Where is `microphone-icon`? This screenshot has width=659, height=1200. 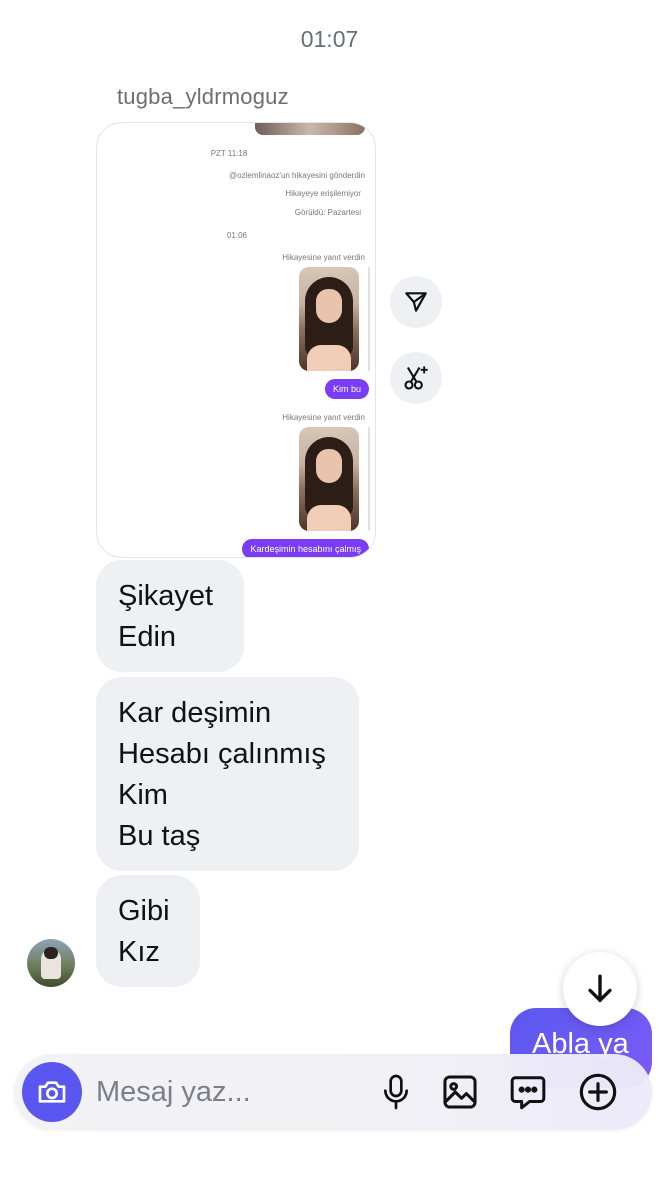
microphone-icon is located at coordinates (396, 1092).